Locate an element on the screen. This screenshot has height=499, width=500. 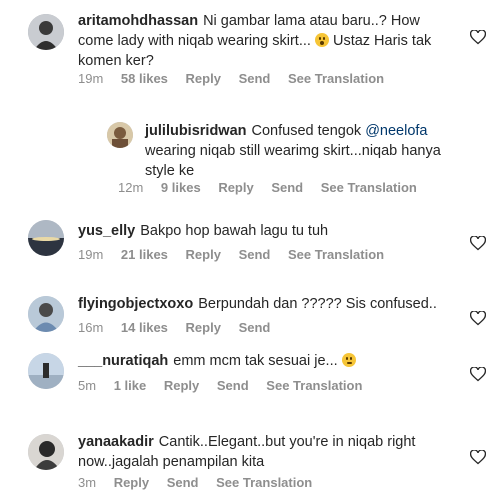
username: aritamohdhassan is located at coordinates (138, 21).